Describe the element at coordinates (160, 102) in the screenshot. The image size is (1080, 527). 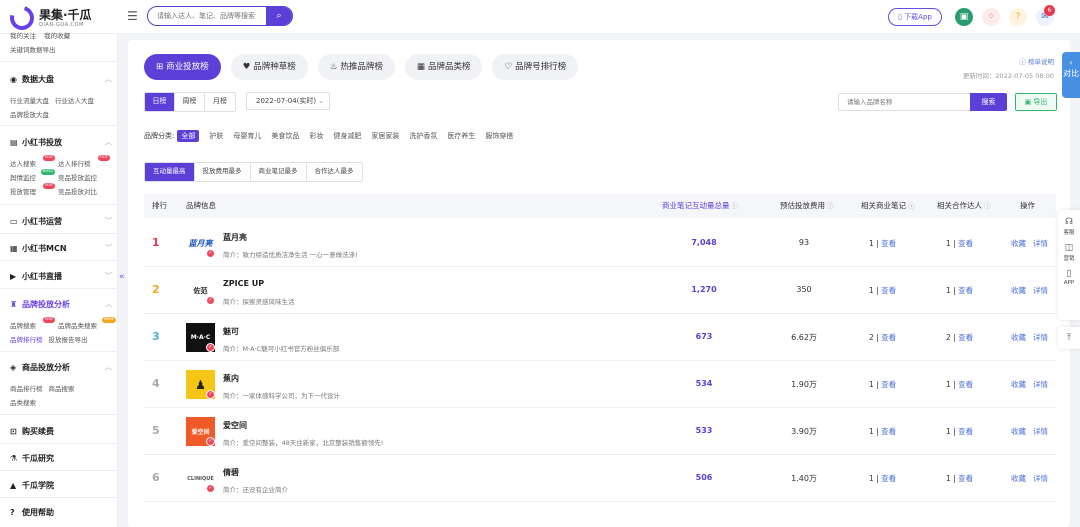
I see `period-daily: 日榜` at that location.